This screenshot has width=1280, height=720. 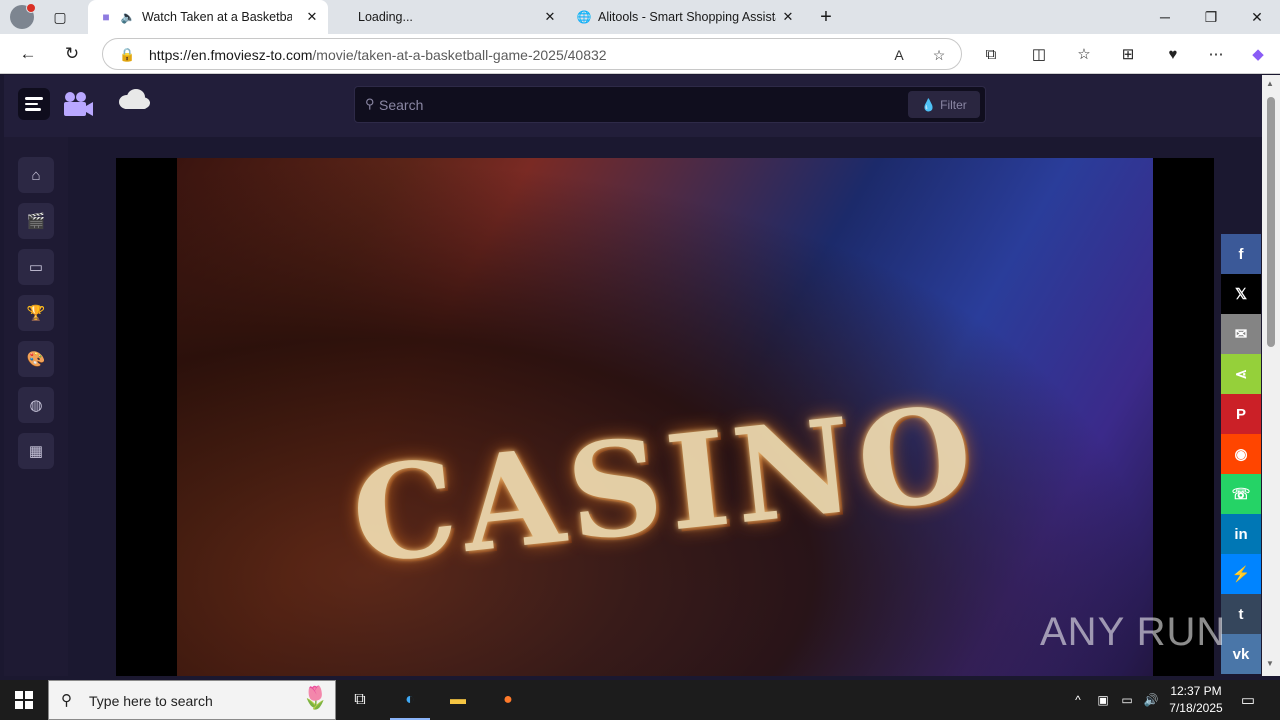 I want to click on refresh-icon: ↻, so click(x=72, y=54).